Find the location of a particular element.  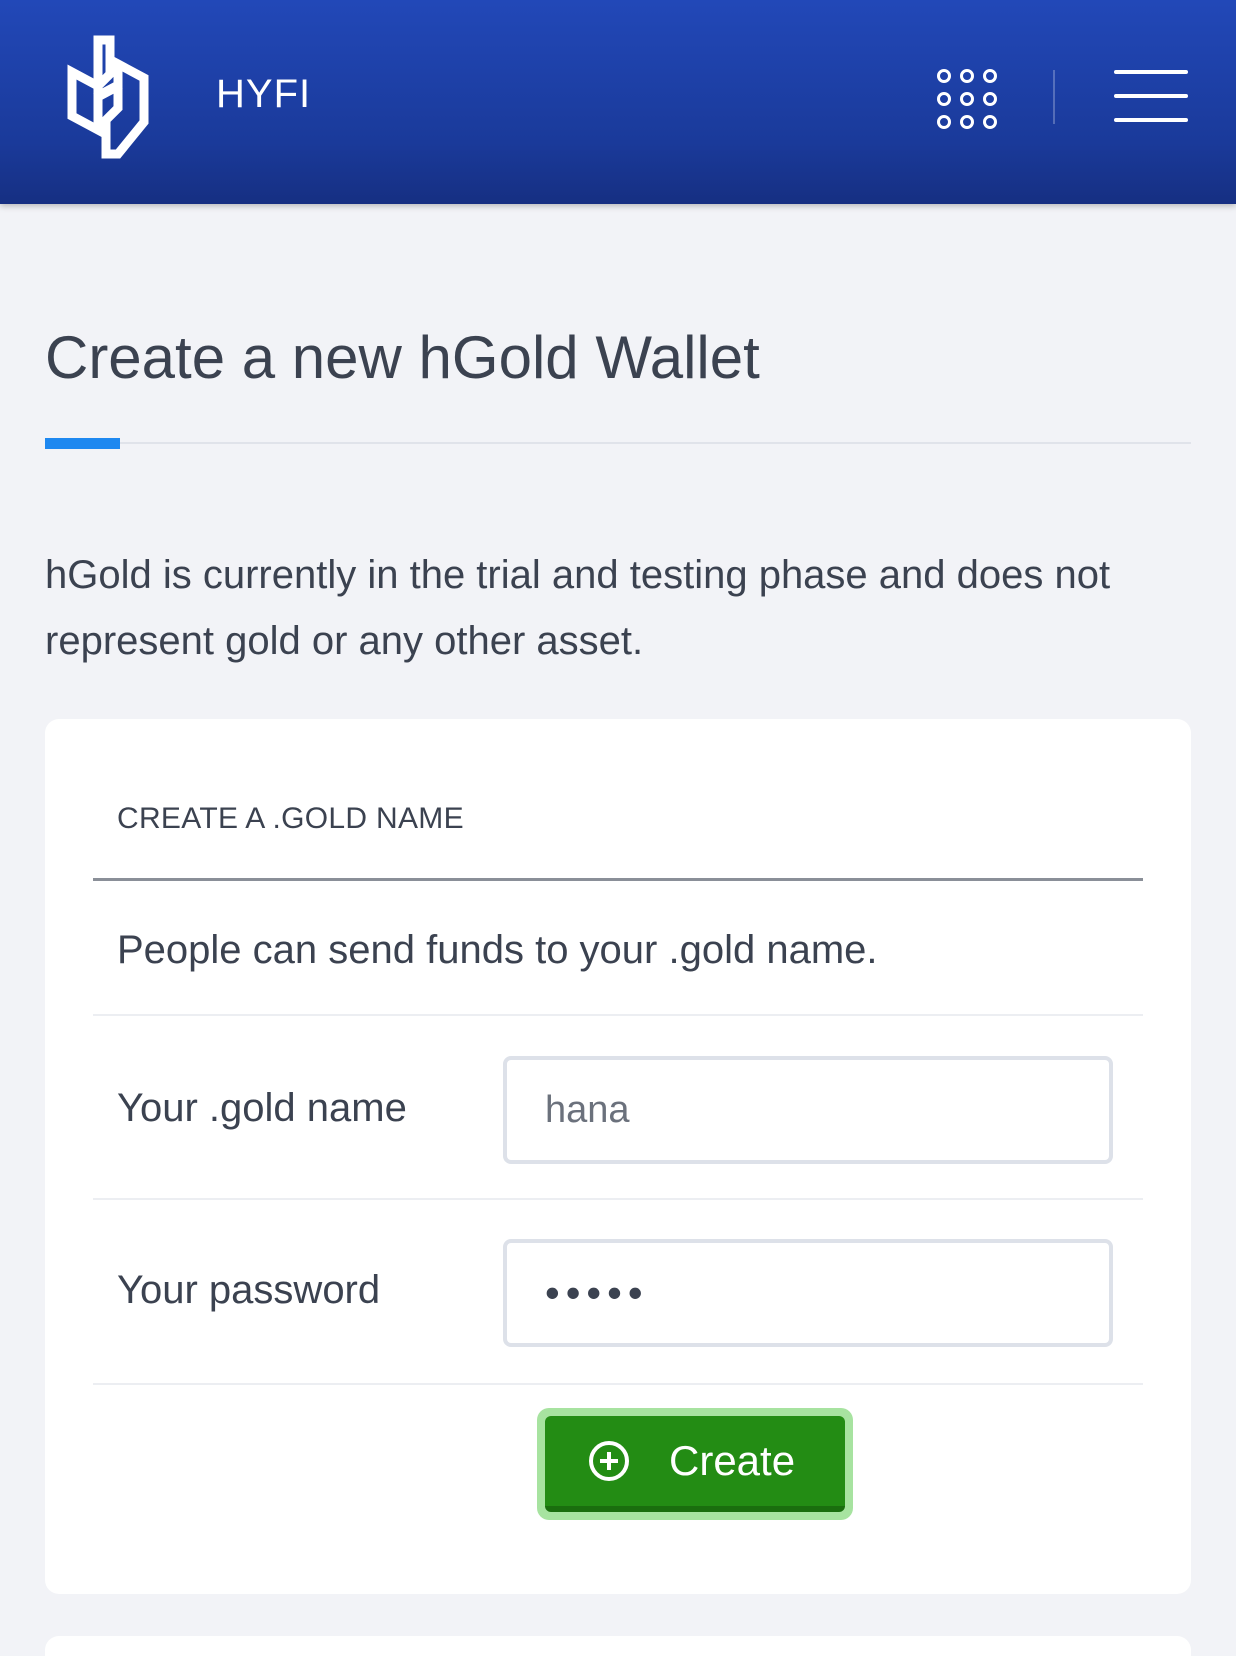

gold-name-input is located at coordinates (808, 1110).